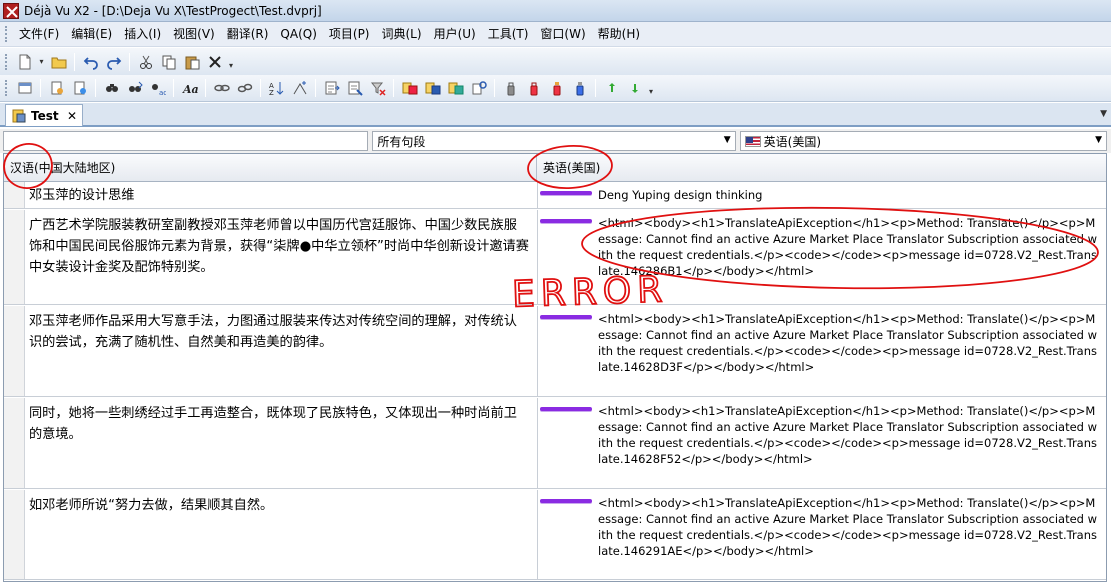  What do you see at coordinates (59, 62) in the screenshot?
I see `open-folder-icon` at bounding box center [59, 62].